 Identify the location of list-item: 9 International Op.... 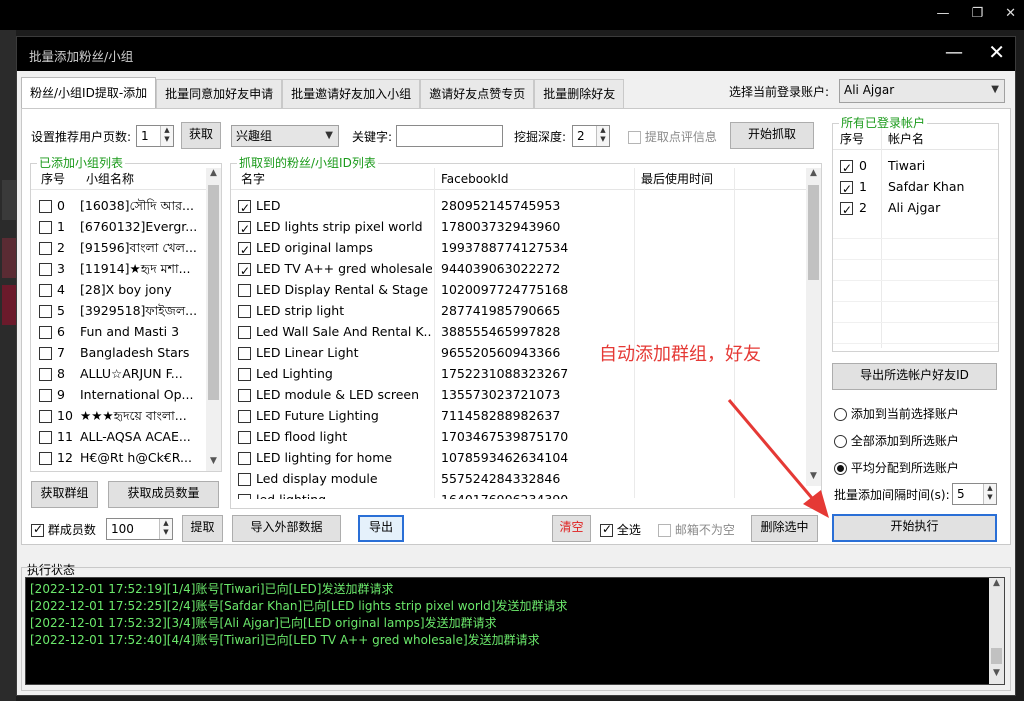
(118, 394).